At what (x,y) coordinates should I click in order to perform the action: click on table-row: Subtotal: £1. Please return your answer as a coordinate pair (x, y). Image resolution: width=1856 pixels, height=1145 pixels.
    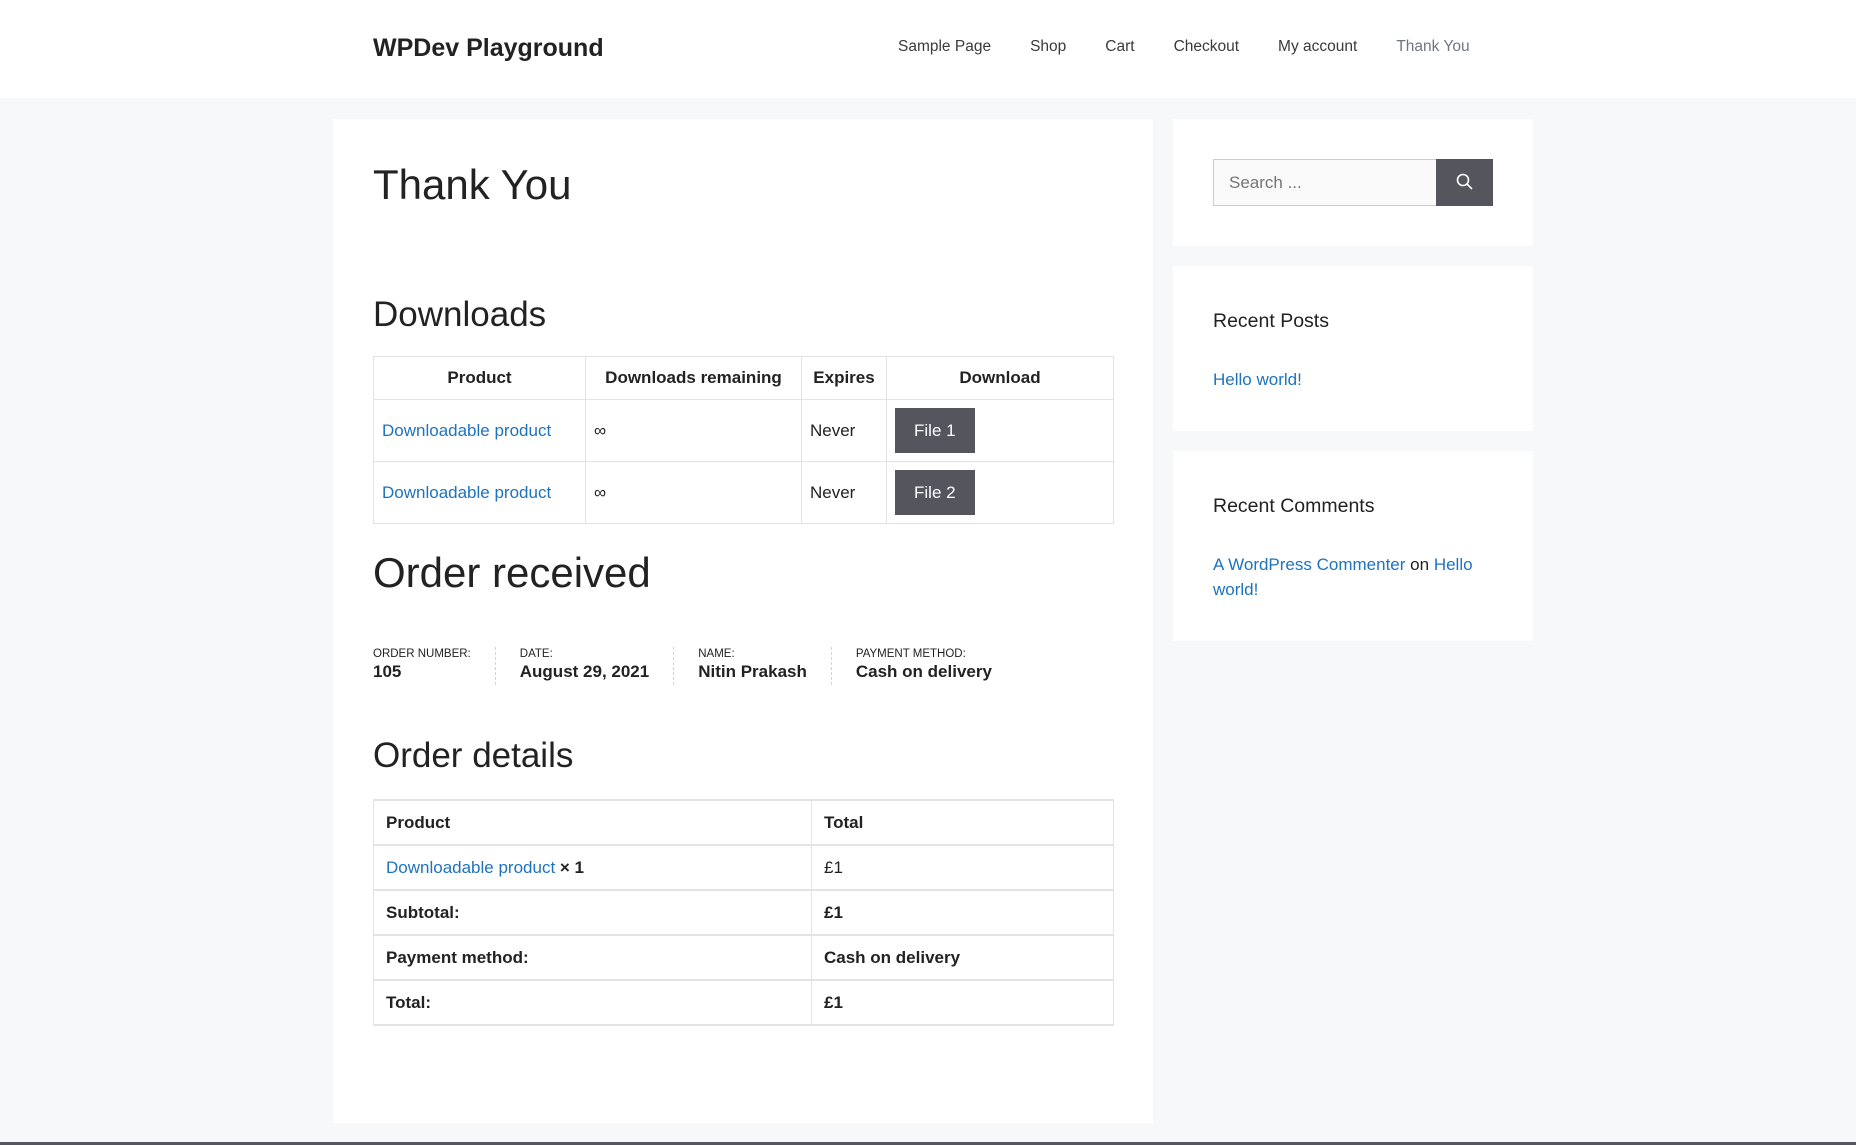
    Looking at the image, I should click on (743, 912).